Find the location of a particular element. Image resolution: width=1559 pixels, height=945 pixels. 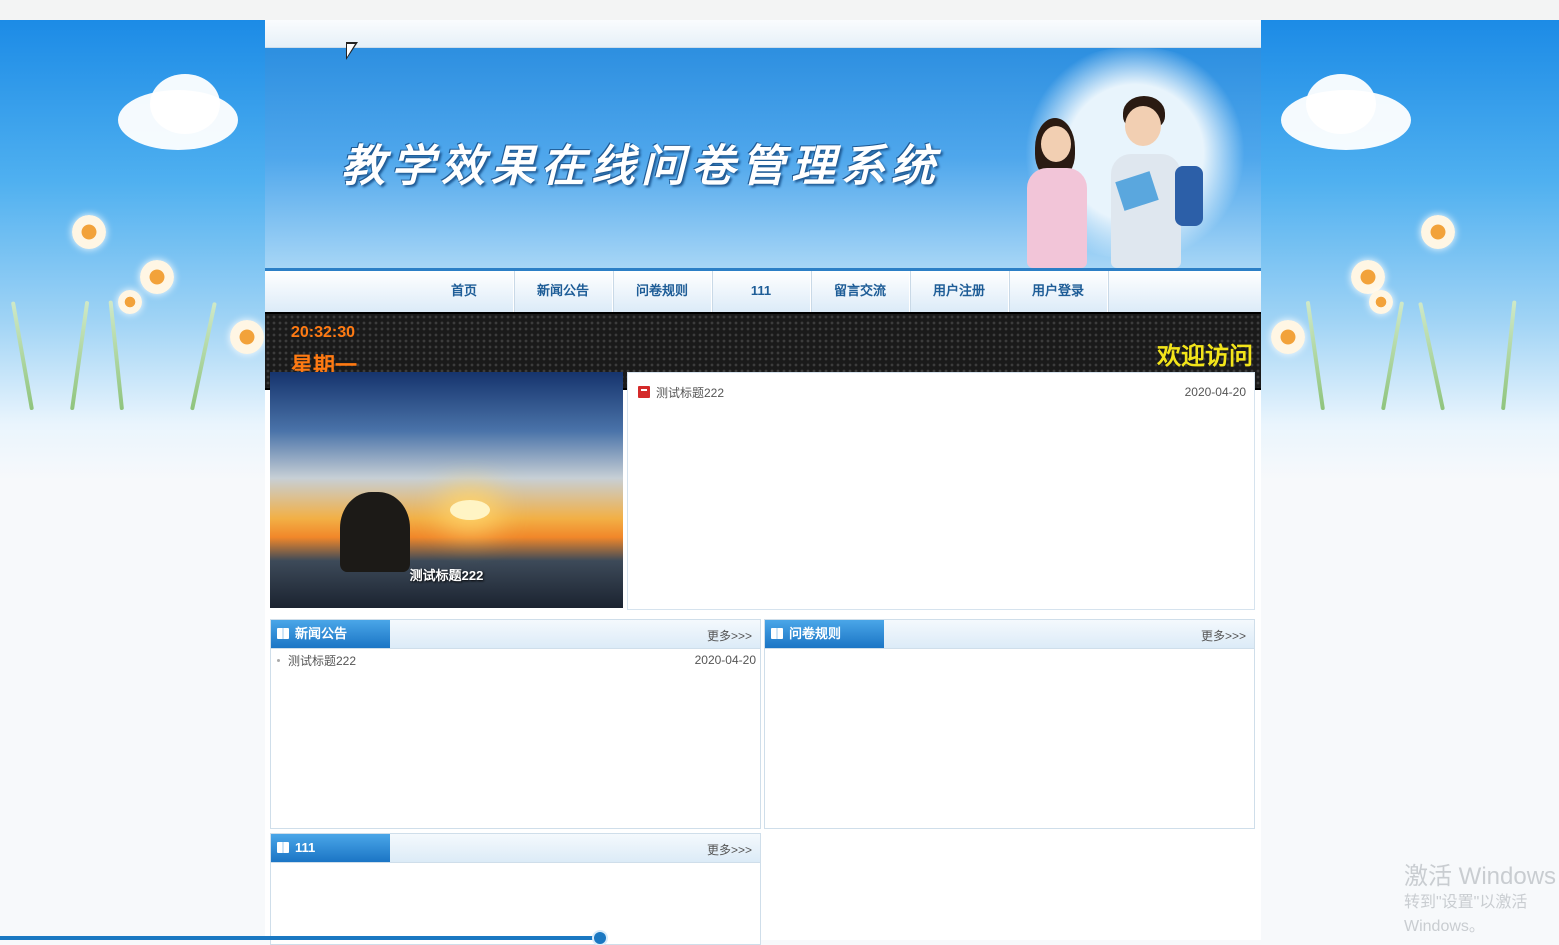

news-item-title: 测试标题222 is located at coordinates (322, 660).